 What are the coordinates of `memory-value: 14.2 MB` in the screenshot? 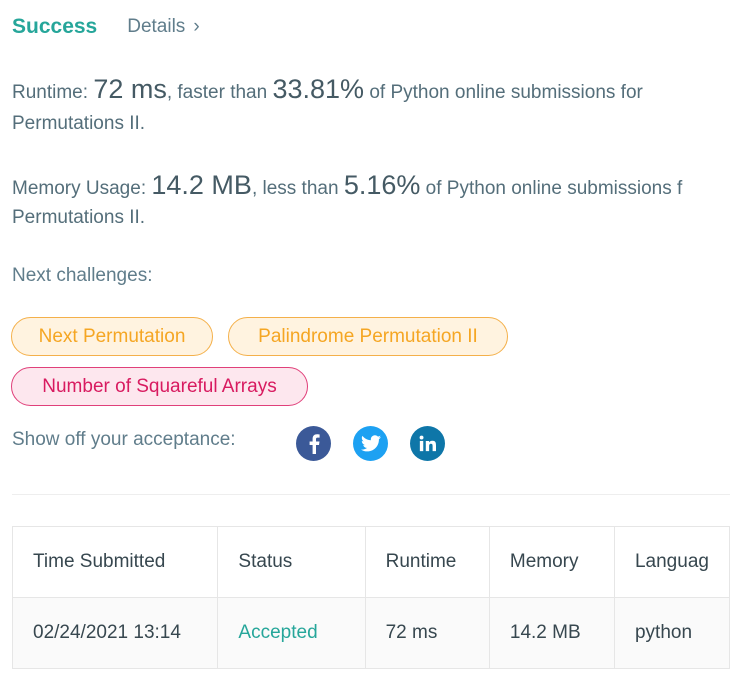 It's located at (201, 185).